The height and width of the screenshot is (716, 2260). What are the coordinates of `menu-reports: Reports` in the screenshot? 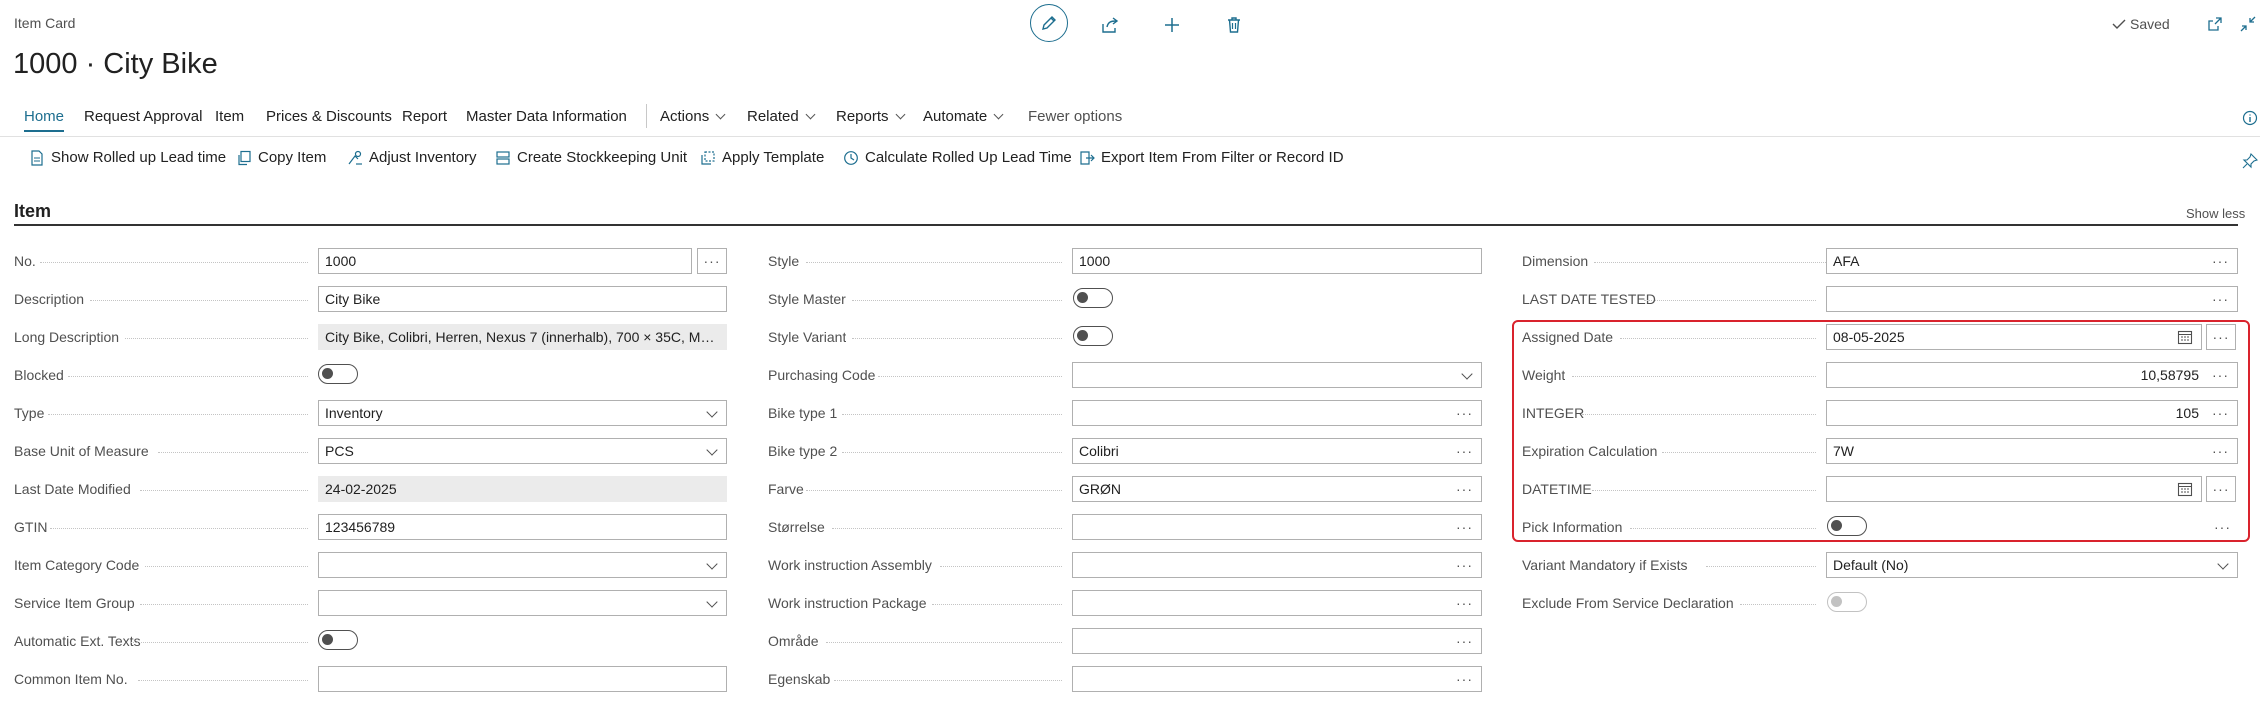 It's located at (870, 116).